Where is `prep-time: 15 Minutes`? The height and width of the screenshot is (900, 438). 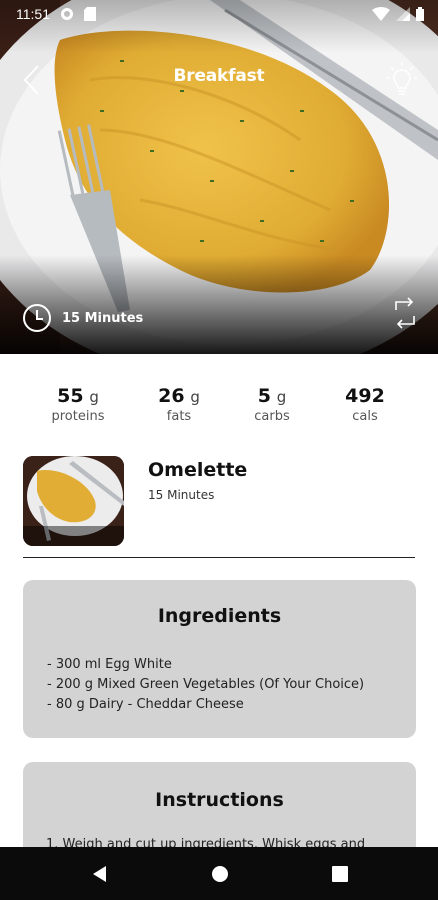
prep-time: 15 Minutes is located at coordinates (82, 318).